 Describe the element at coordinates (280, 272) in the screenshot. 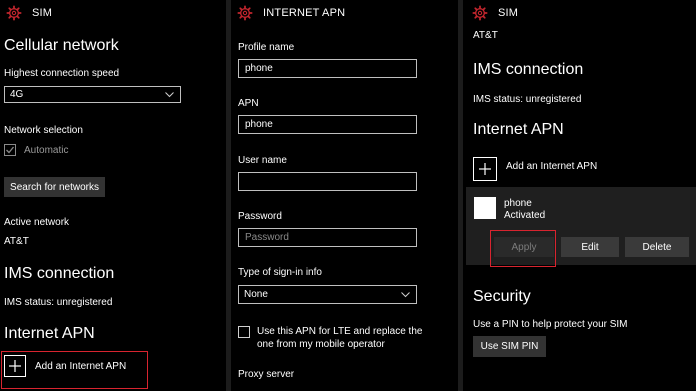

I see `signin-type-label: Type of sign-in info` at that location.